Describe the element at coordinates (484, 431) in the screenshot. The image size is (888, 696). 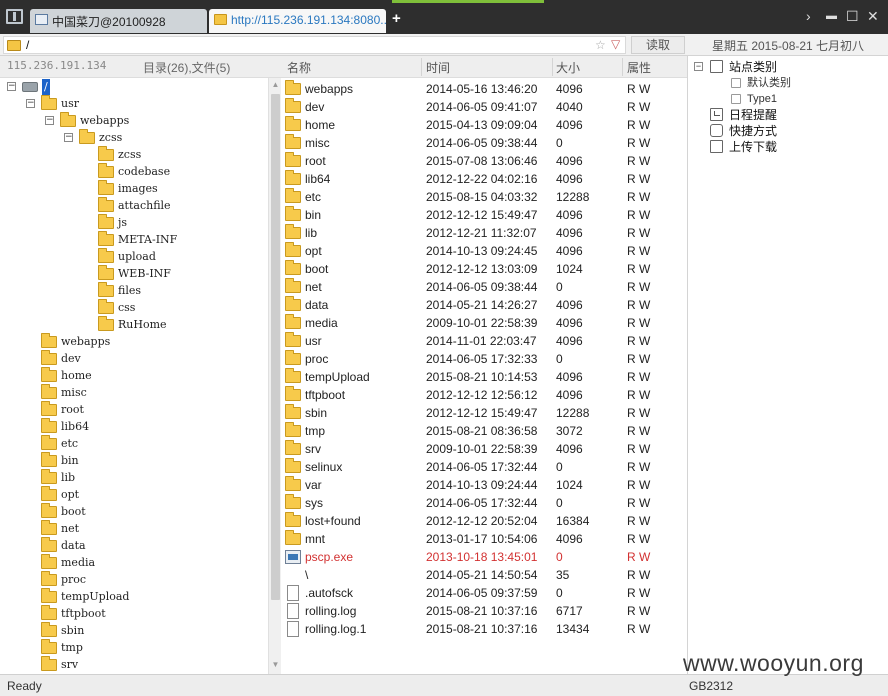
I see `file-row: tmp 2015-08-21 08:36:58 3072 R W` at that location.